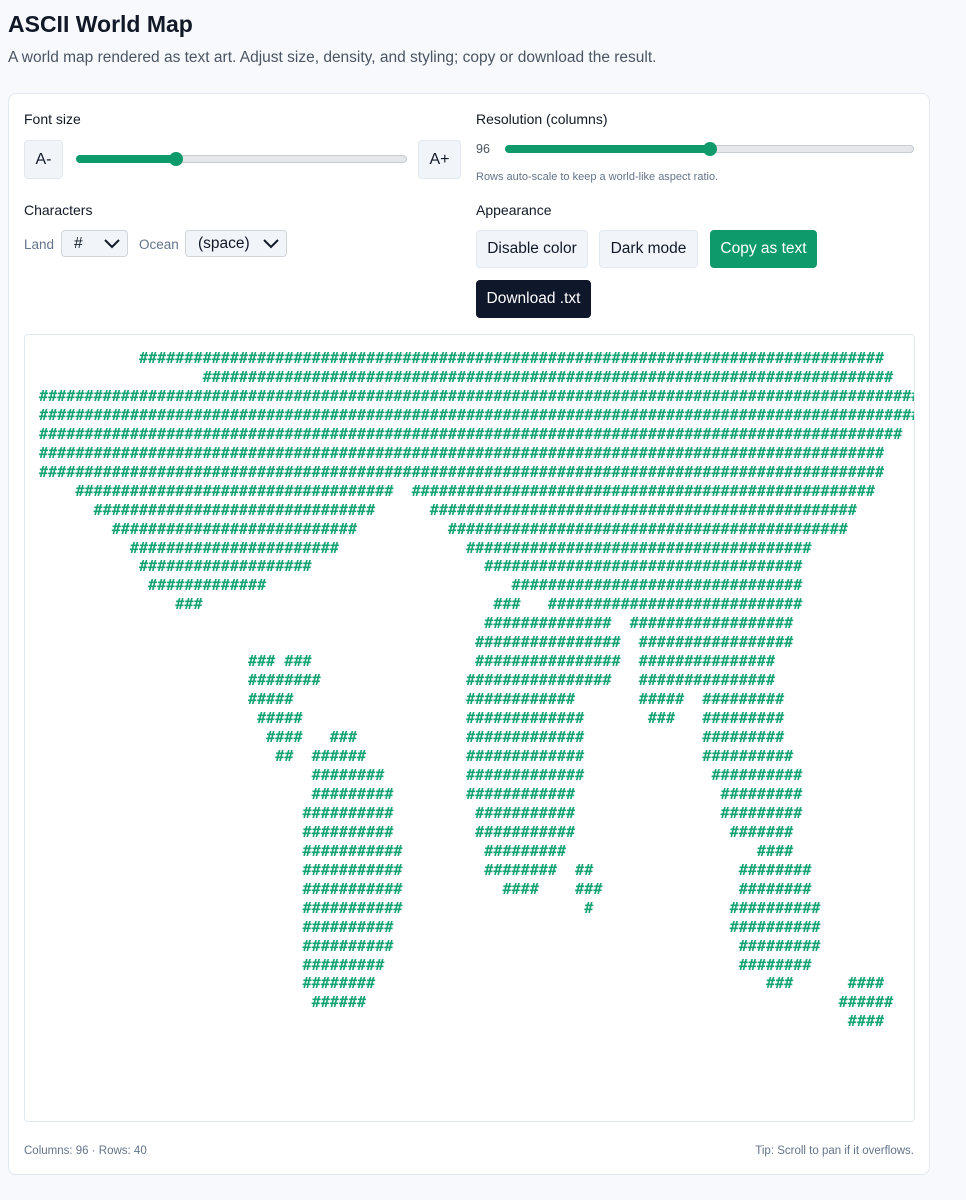 This screenshot has height=1200, width=966. I want to click on font-size-slider-thumb, so click(175, 159).